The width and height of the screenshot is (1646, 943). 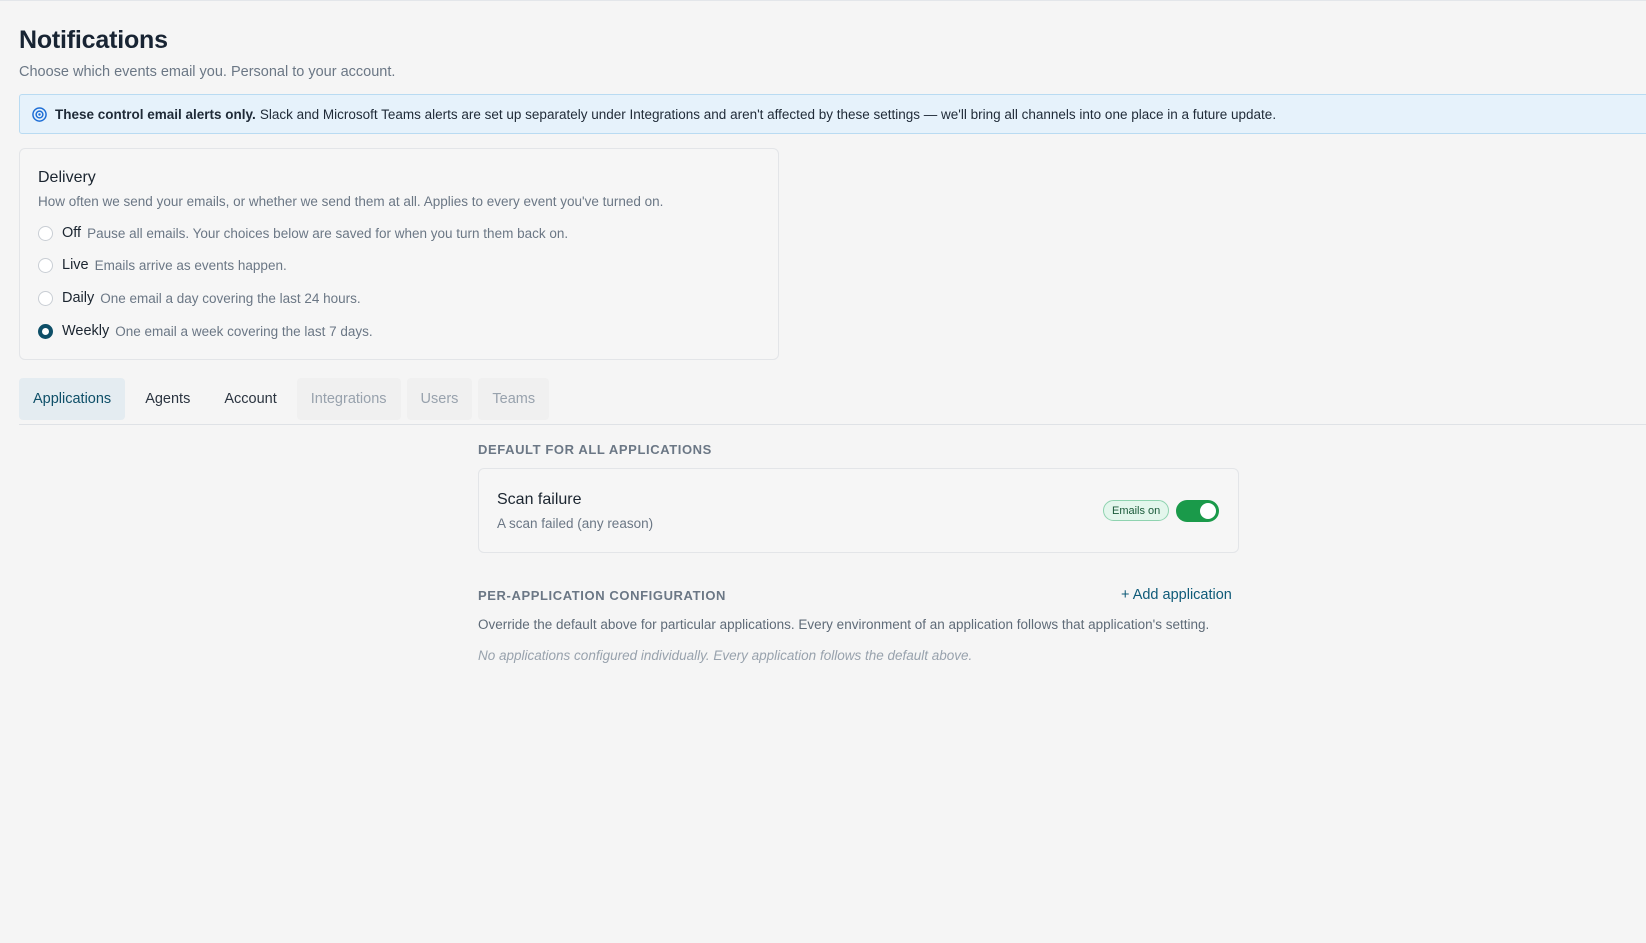 What do you see at coordinates (72, 399) in the screenshot?
I see `tab-applications: Applications` at bounding box center [72, 399].